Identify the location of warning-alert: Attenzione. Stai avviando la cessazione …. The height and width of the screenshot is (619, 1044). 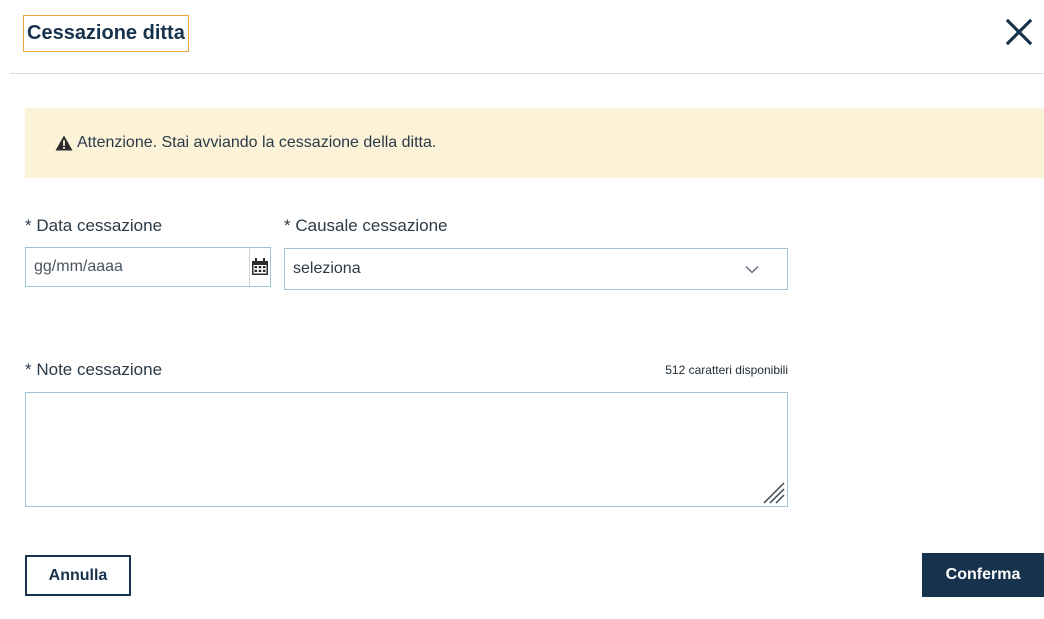
(534, 143).